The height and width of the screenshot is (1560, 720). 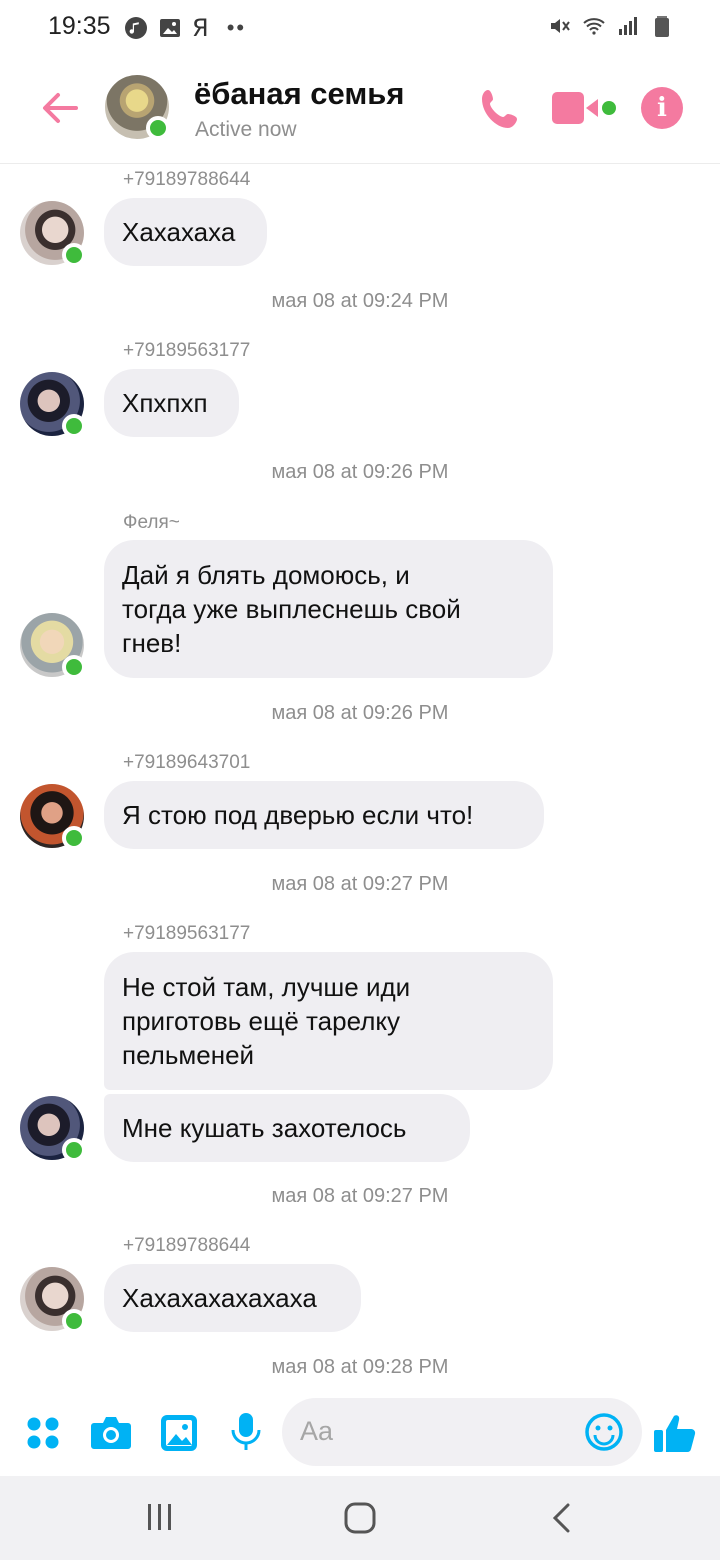 I want to click on message-bubble: Я стою под дверью если что!, so click(x=324, y=815).